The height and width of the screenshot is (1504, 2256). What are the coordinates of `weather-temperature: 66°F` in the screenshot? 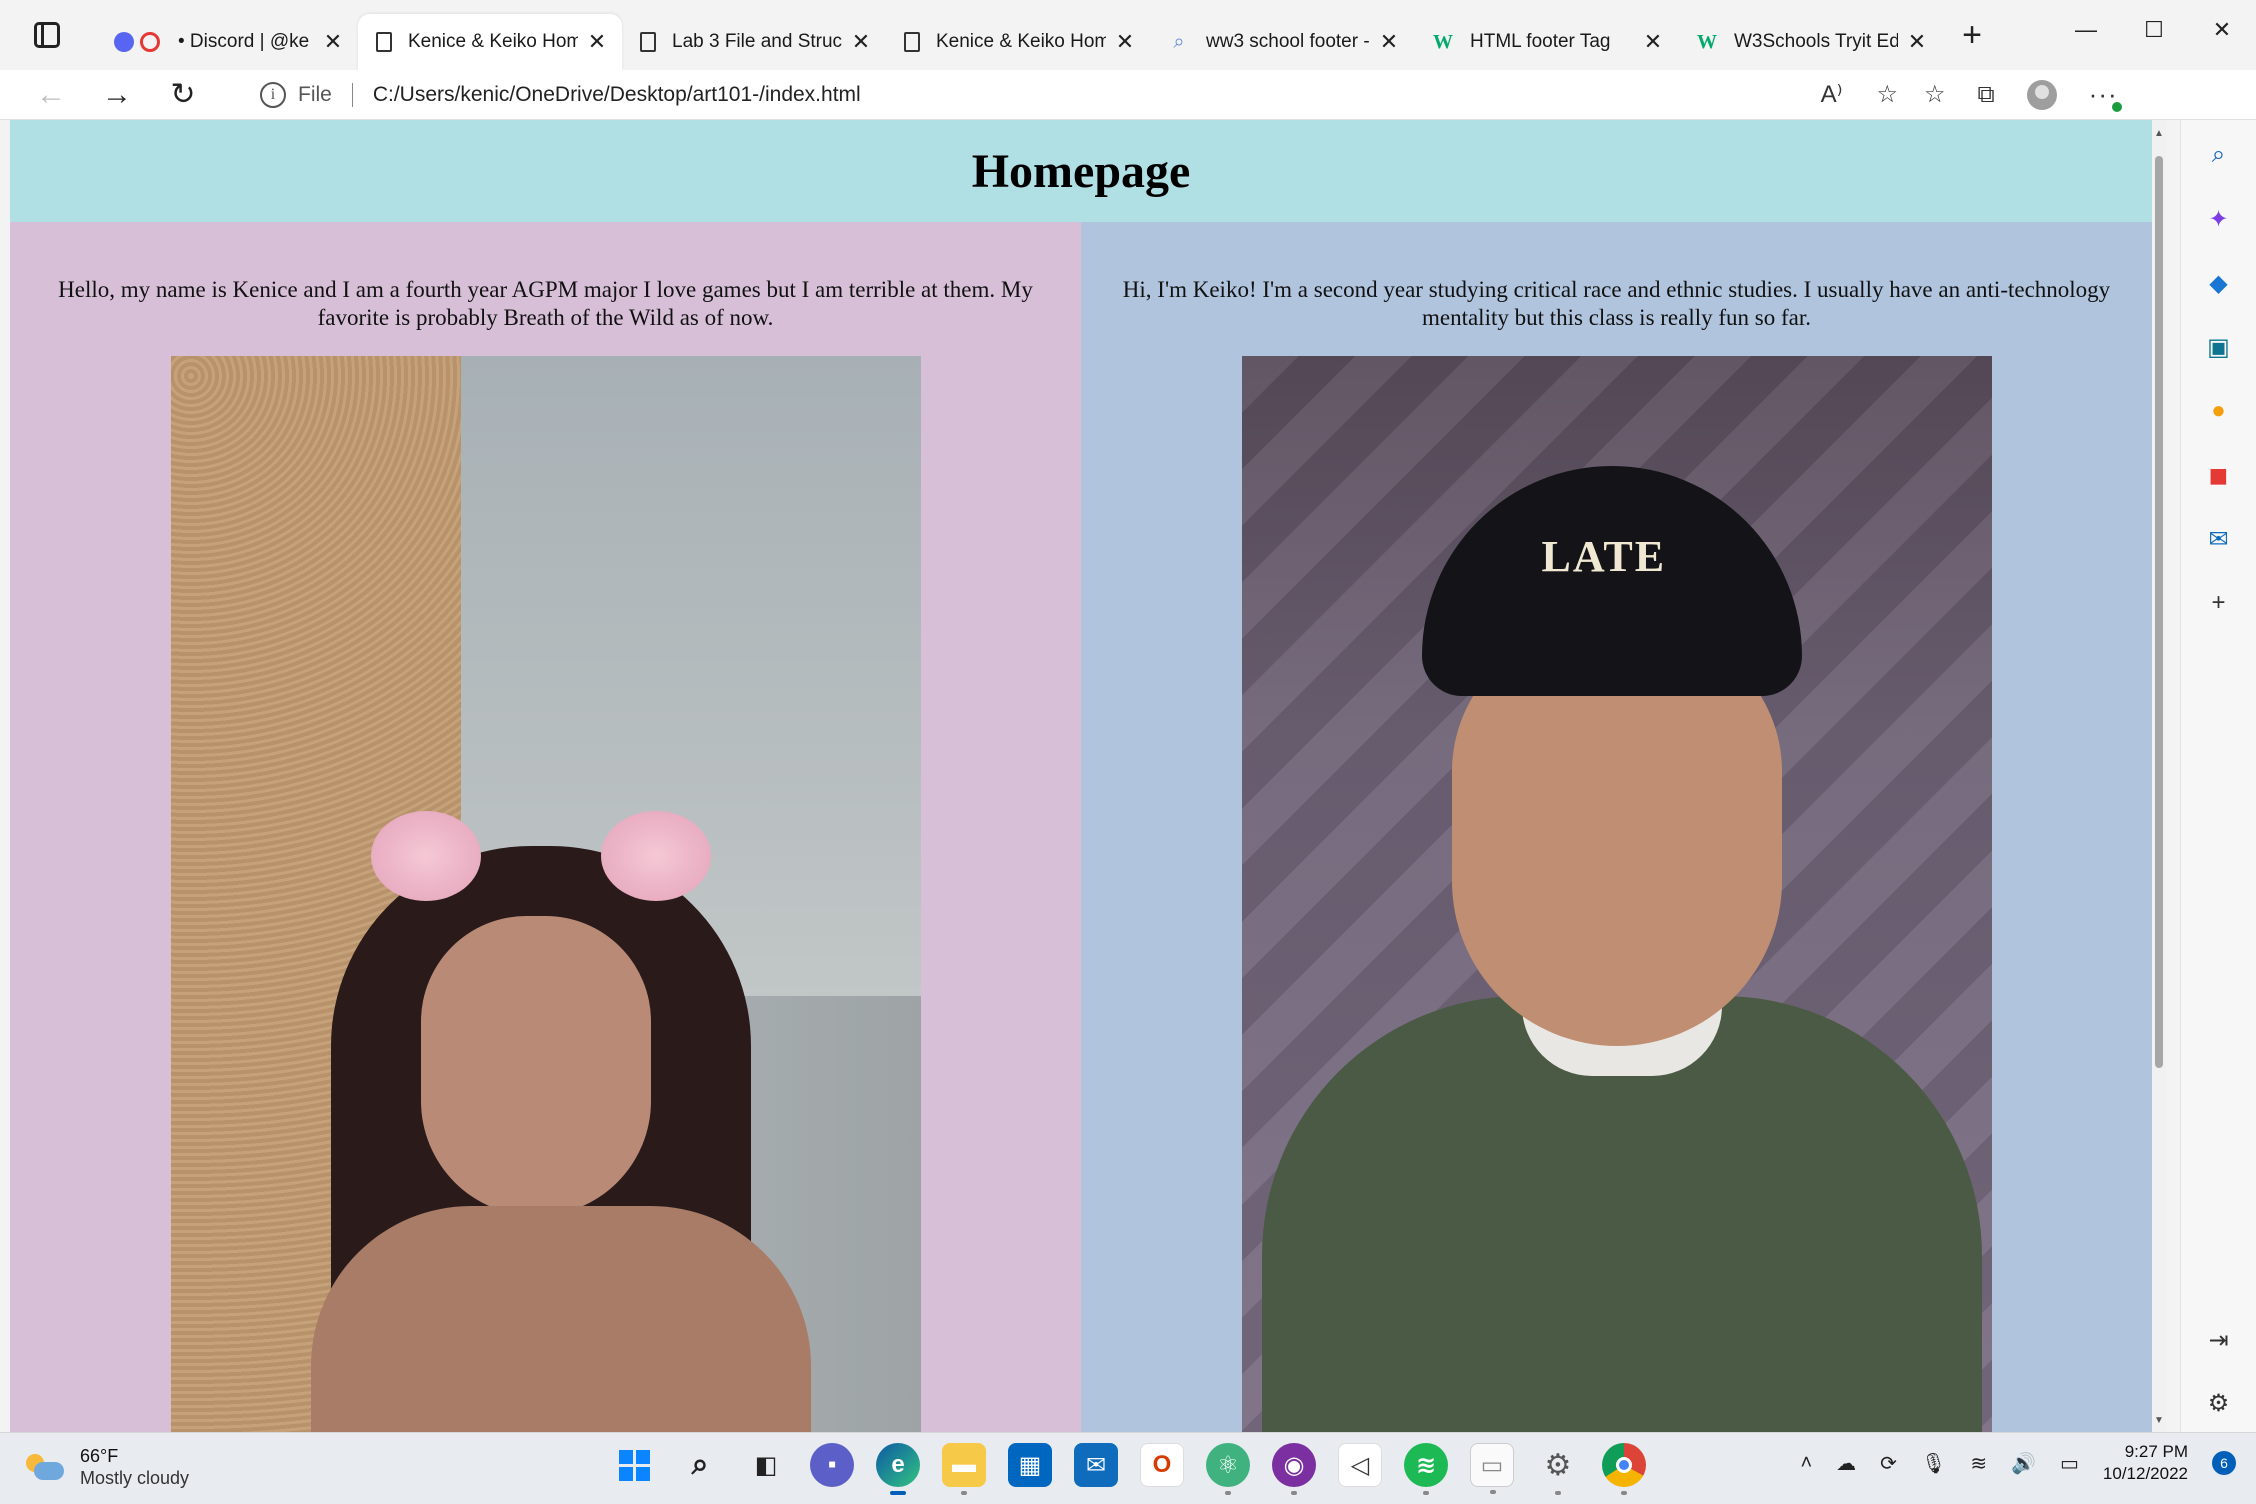 It's located at (99, 1456).